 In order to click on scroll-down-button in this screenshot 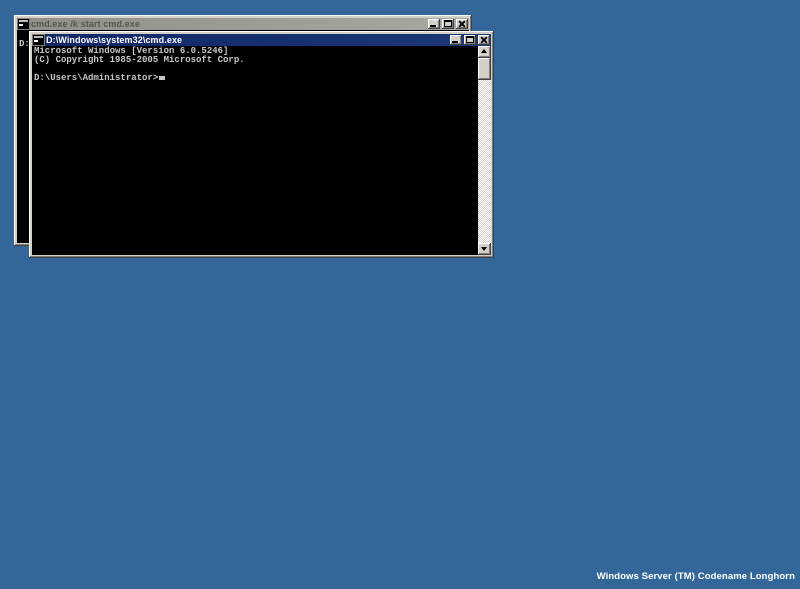, I will do `click(484, 249)`.